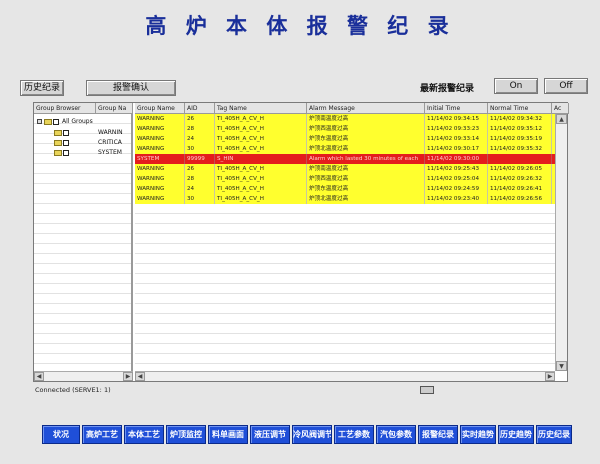 This screenshot has height=464, width=600. I want to click on vertical-scrollbar: ▲ ▼, so click(561, 242).